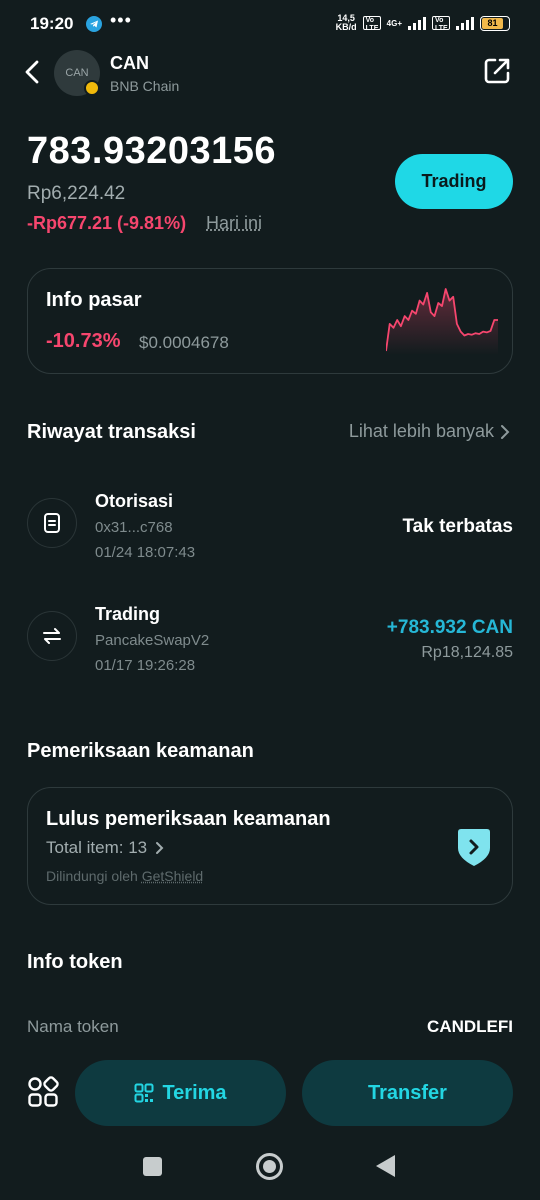  I want to click on battery-level: 81, so click(493, 23).